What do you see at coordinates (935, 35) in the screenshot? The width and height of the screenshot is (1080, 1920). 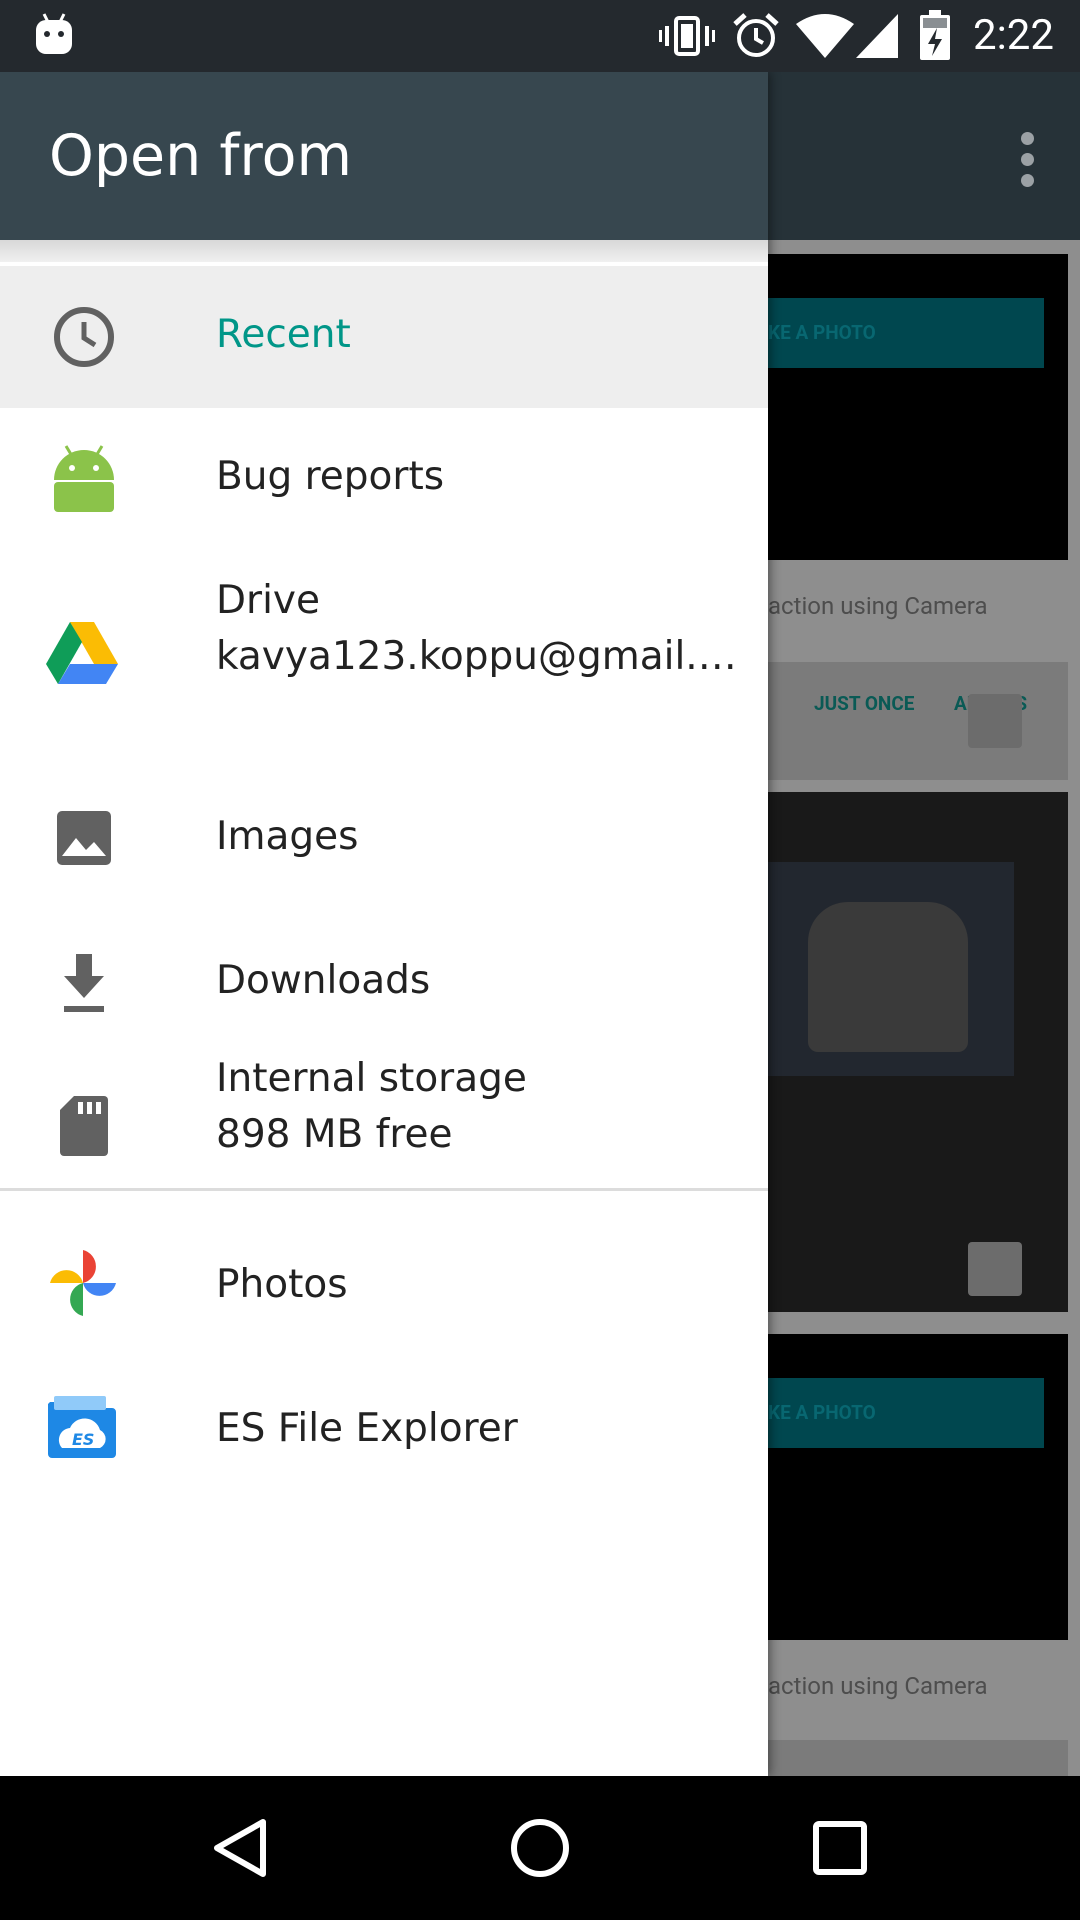 I see `battery-charging-icon` at bounding box center [935, 35].